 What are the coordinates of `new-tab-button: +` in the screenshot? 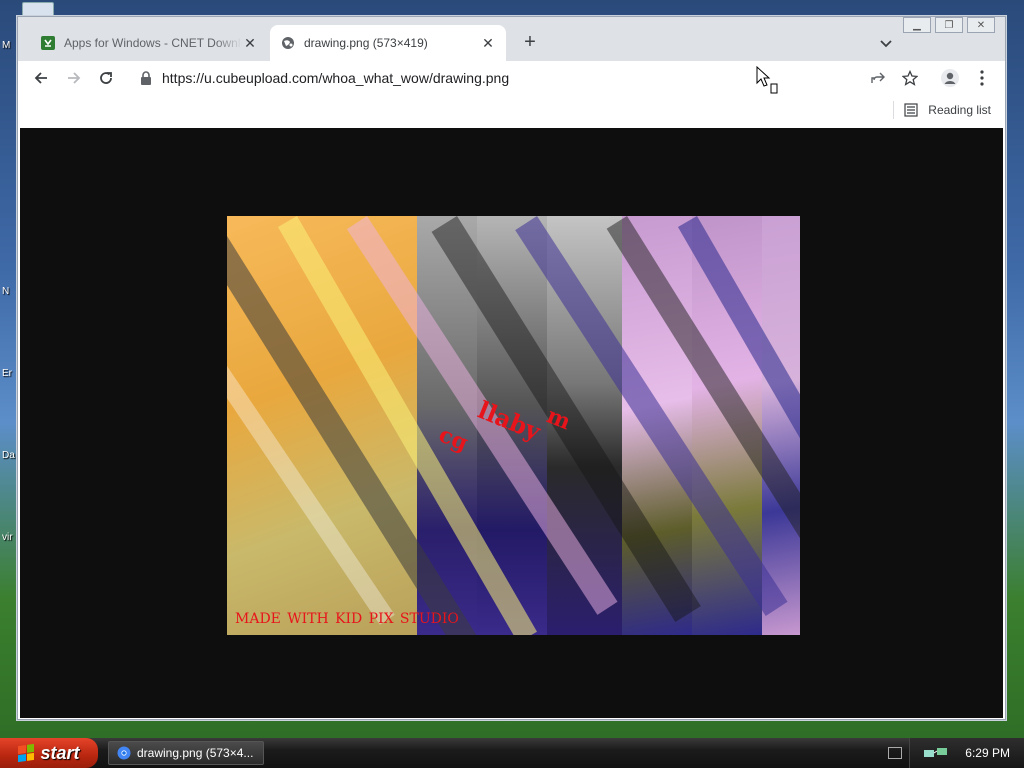 It's located at (530, 43).